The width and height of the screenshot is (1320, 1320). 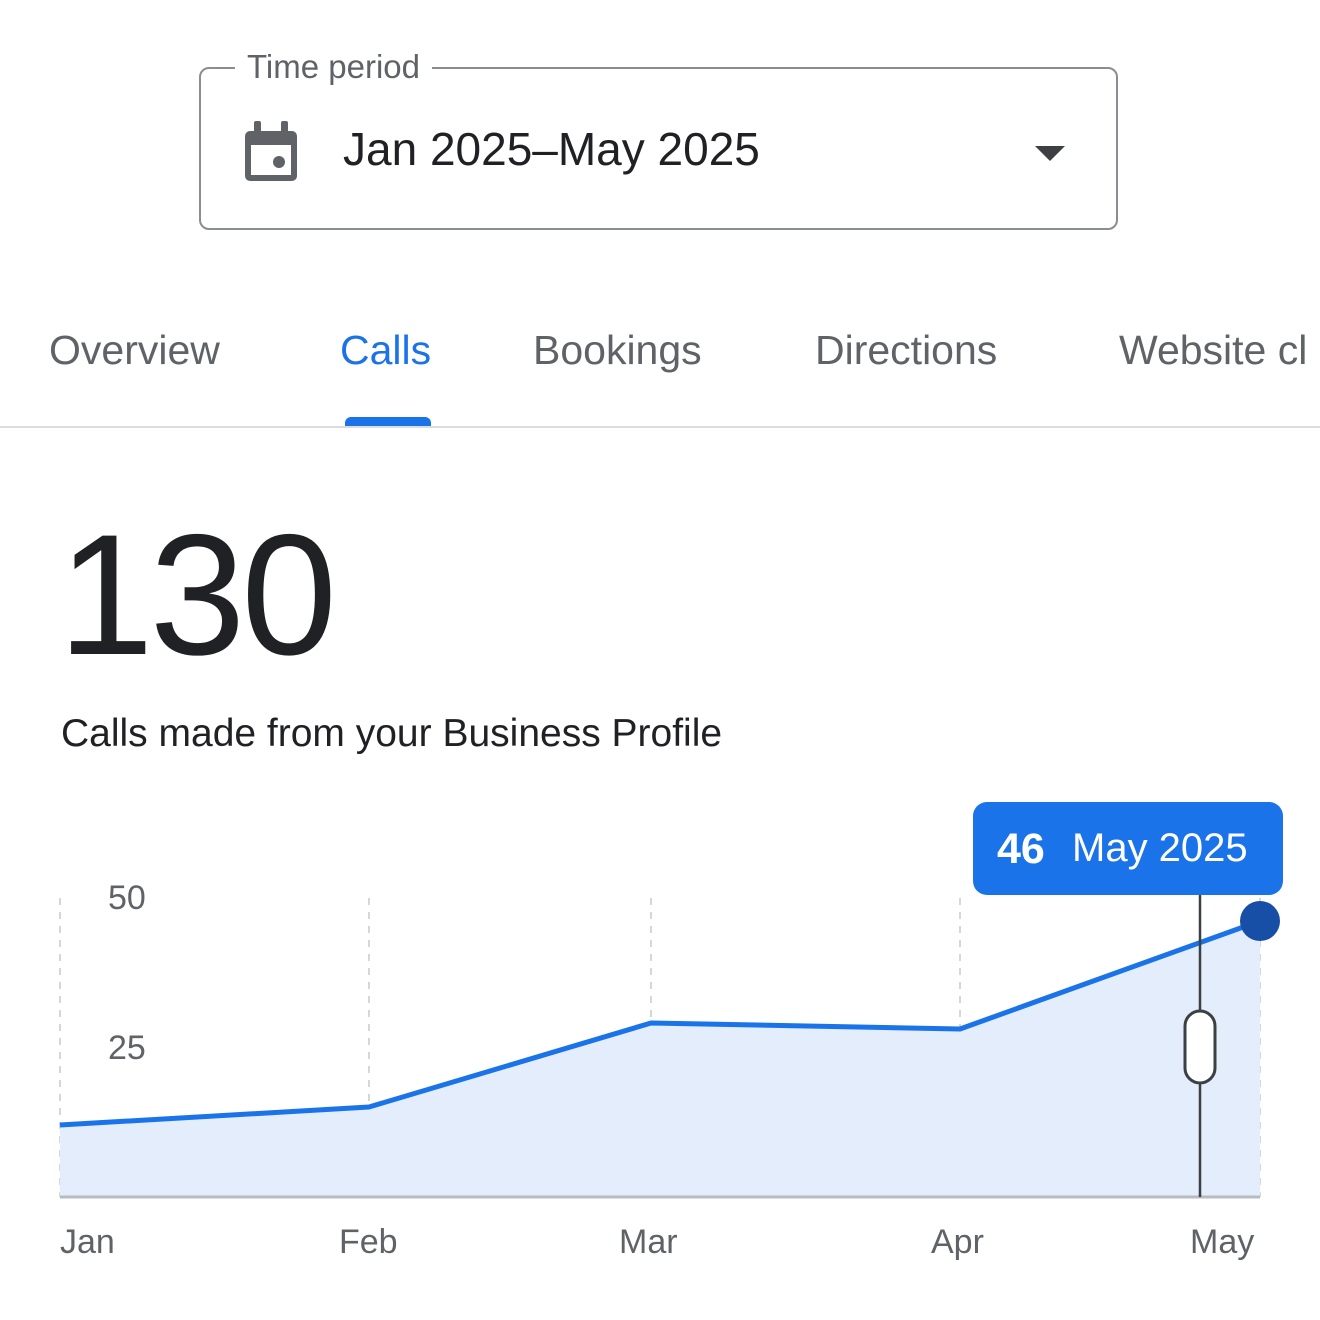 What do you see at coordinates (660, 427) in the screenshot?
I see `tabs-divider` at bounding box center [660, 427].